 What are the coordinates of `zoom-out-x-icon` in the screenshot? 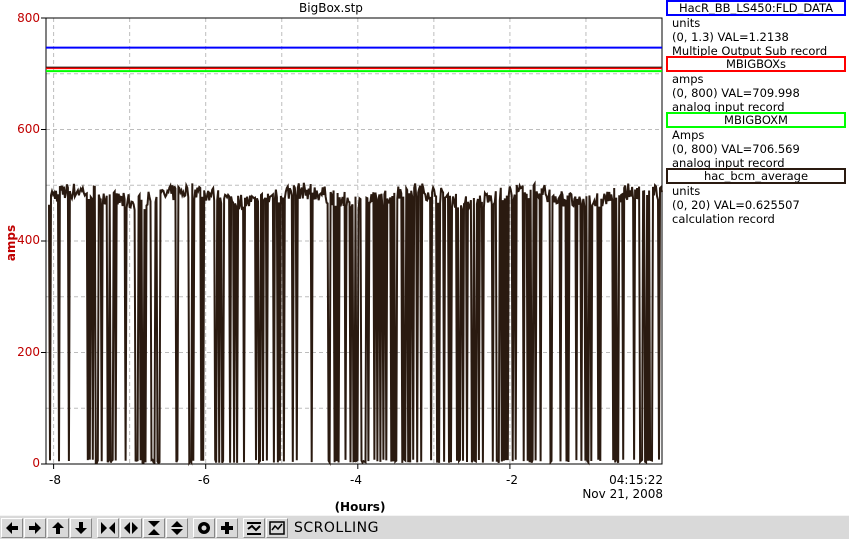 It's located at (131, 527).